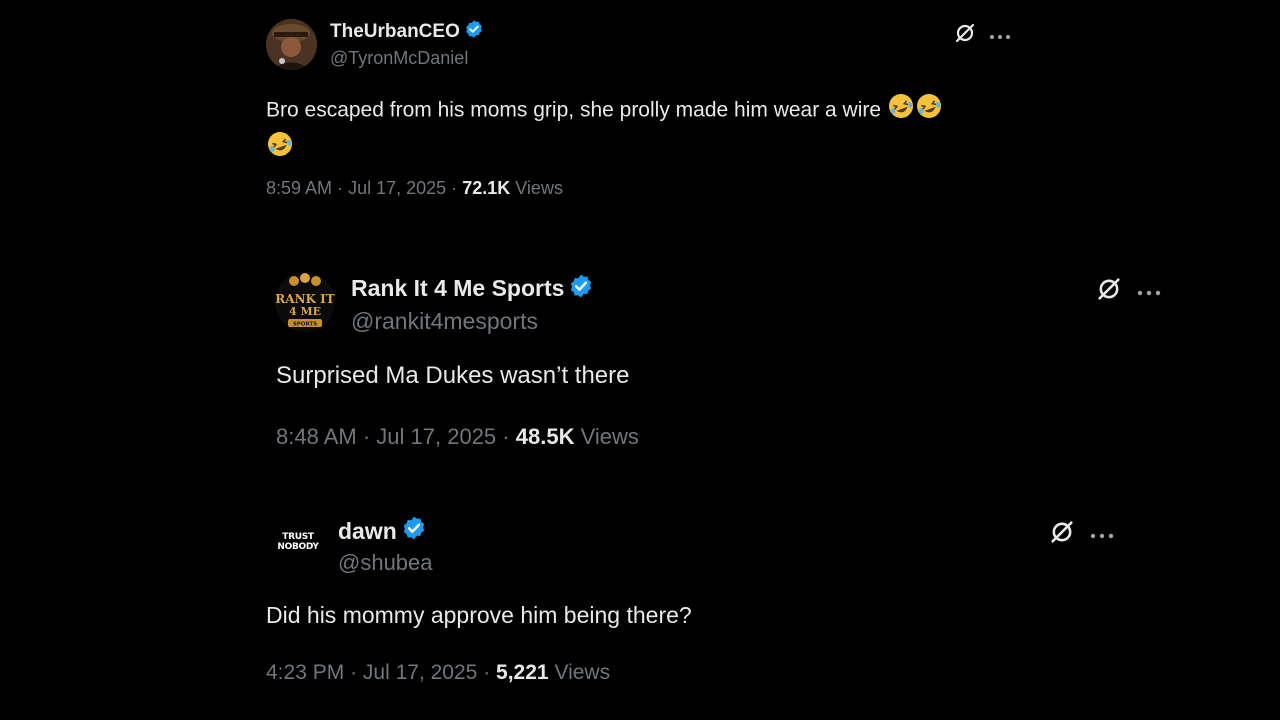 Image resolution: width=1280 pixels, height=720 pixels. Describe the element at coordinates (522, 672) in the screenshot. I see `views-count: 5,221` at that location.